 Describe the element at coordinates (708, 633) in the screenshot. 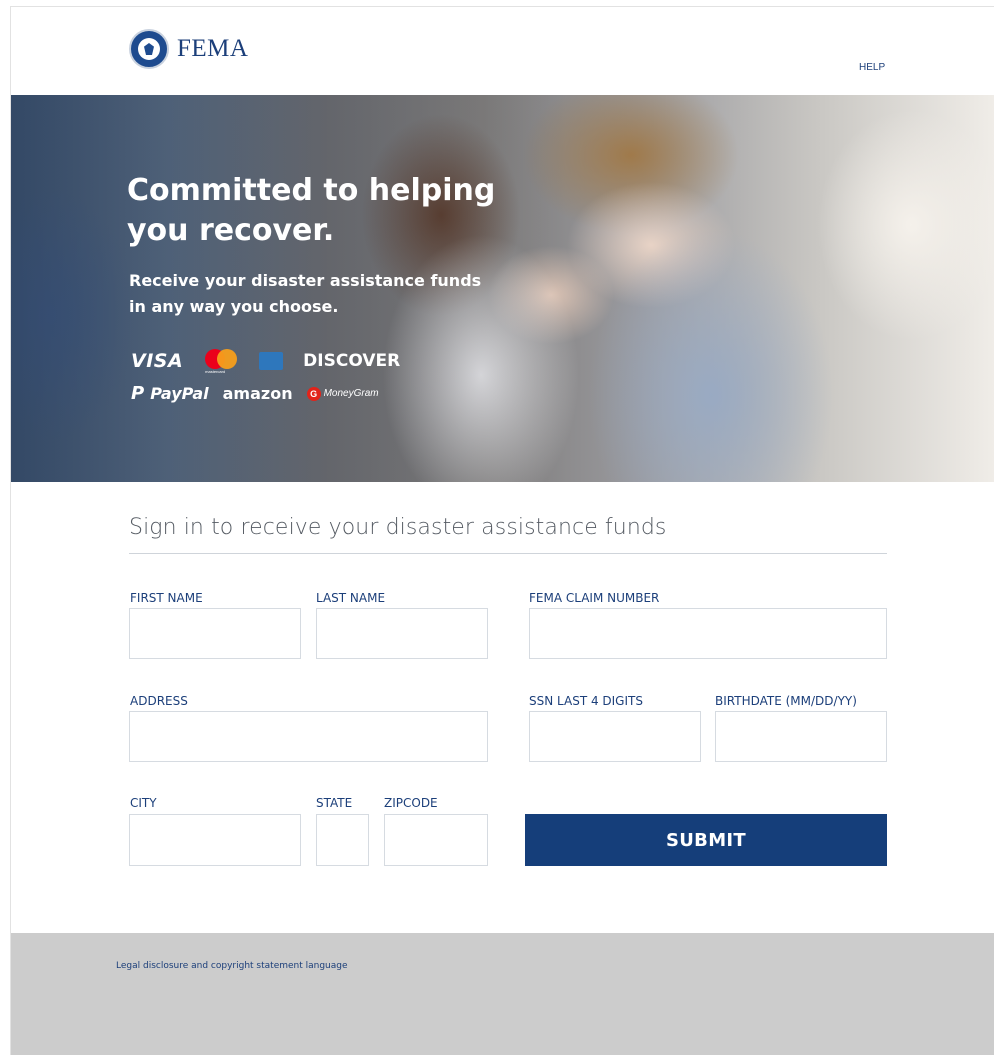

I see `claim-number-input` at that location.